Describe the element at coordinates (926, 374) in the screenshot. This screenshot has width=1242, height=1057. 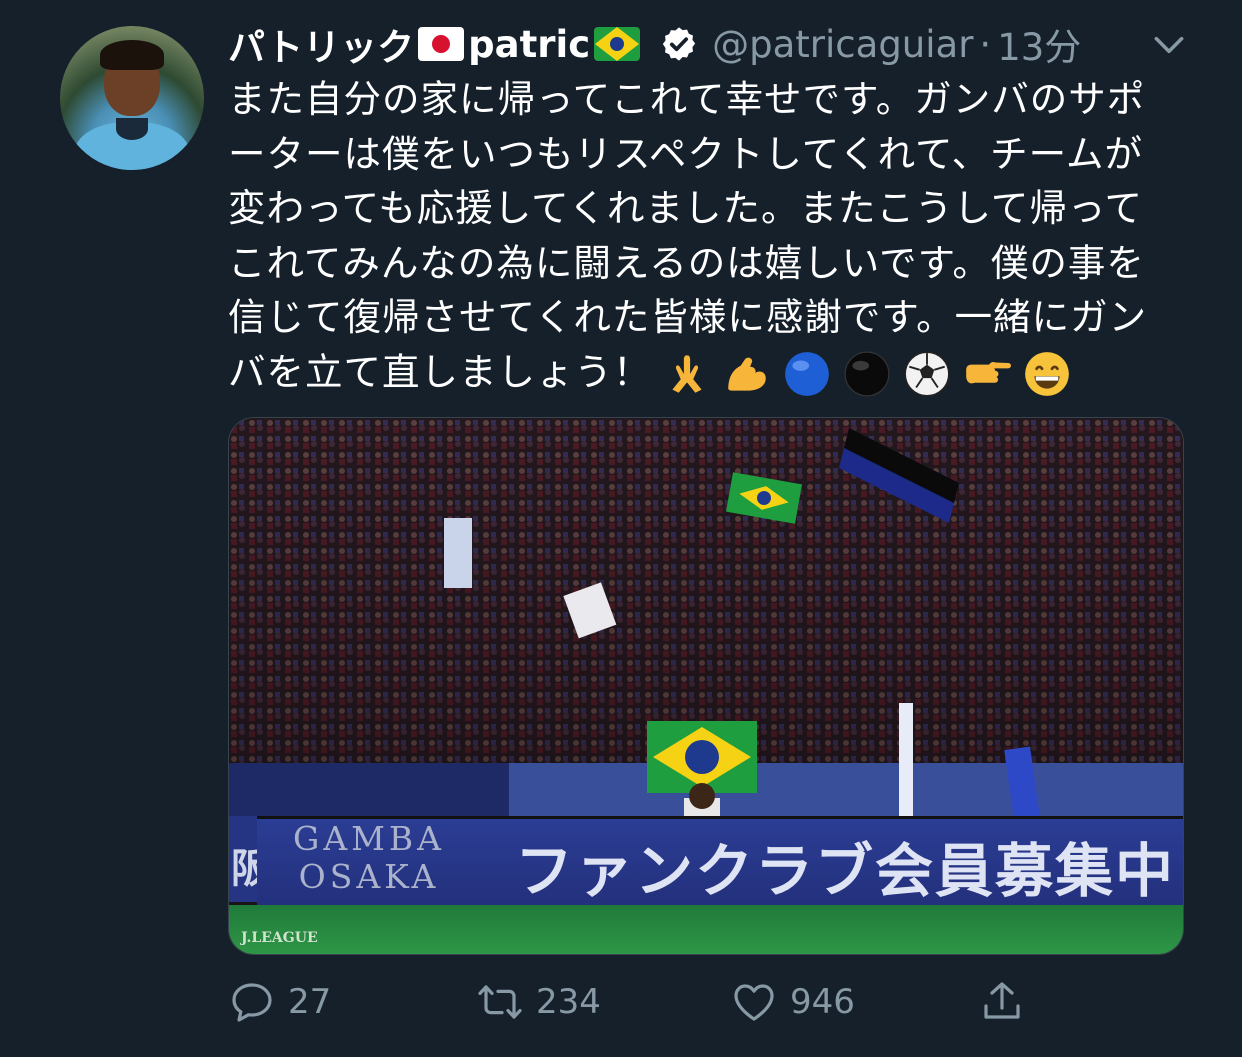
I see `soccer-ball-icon` at that location.